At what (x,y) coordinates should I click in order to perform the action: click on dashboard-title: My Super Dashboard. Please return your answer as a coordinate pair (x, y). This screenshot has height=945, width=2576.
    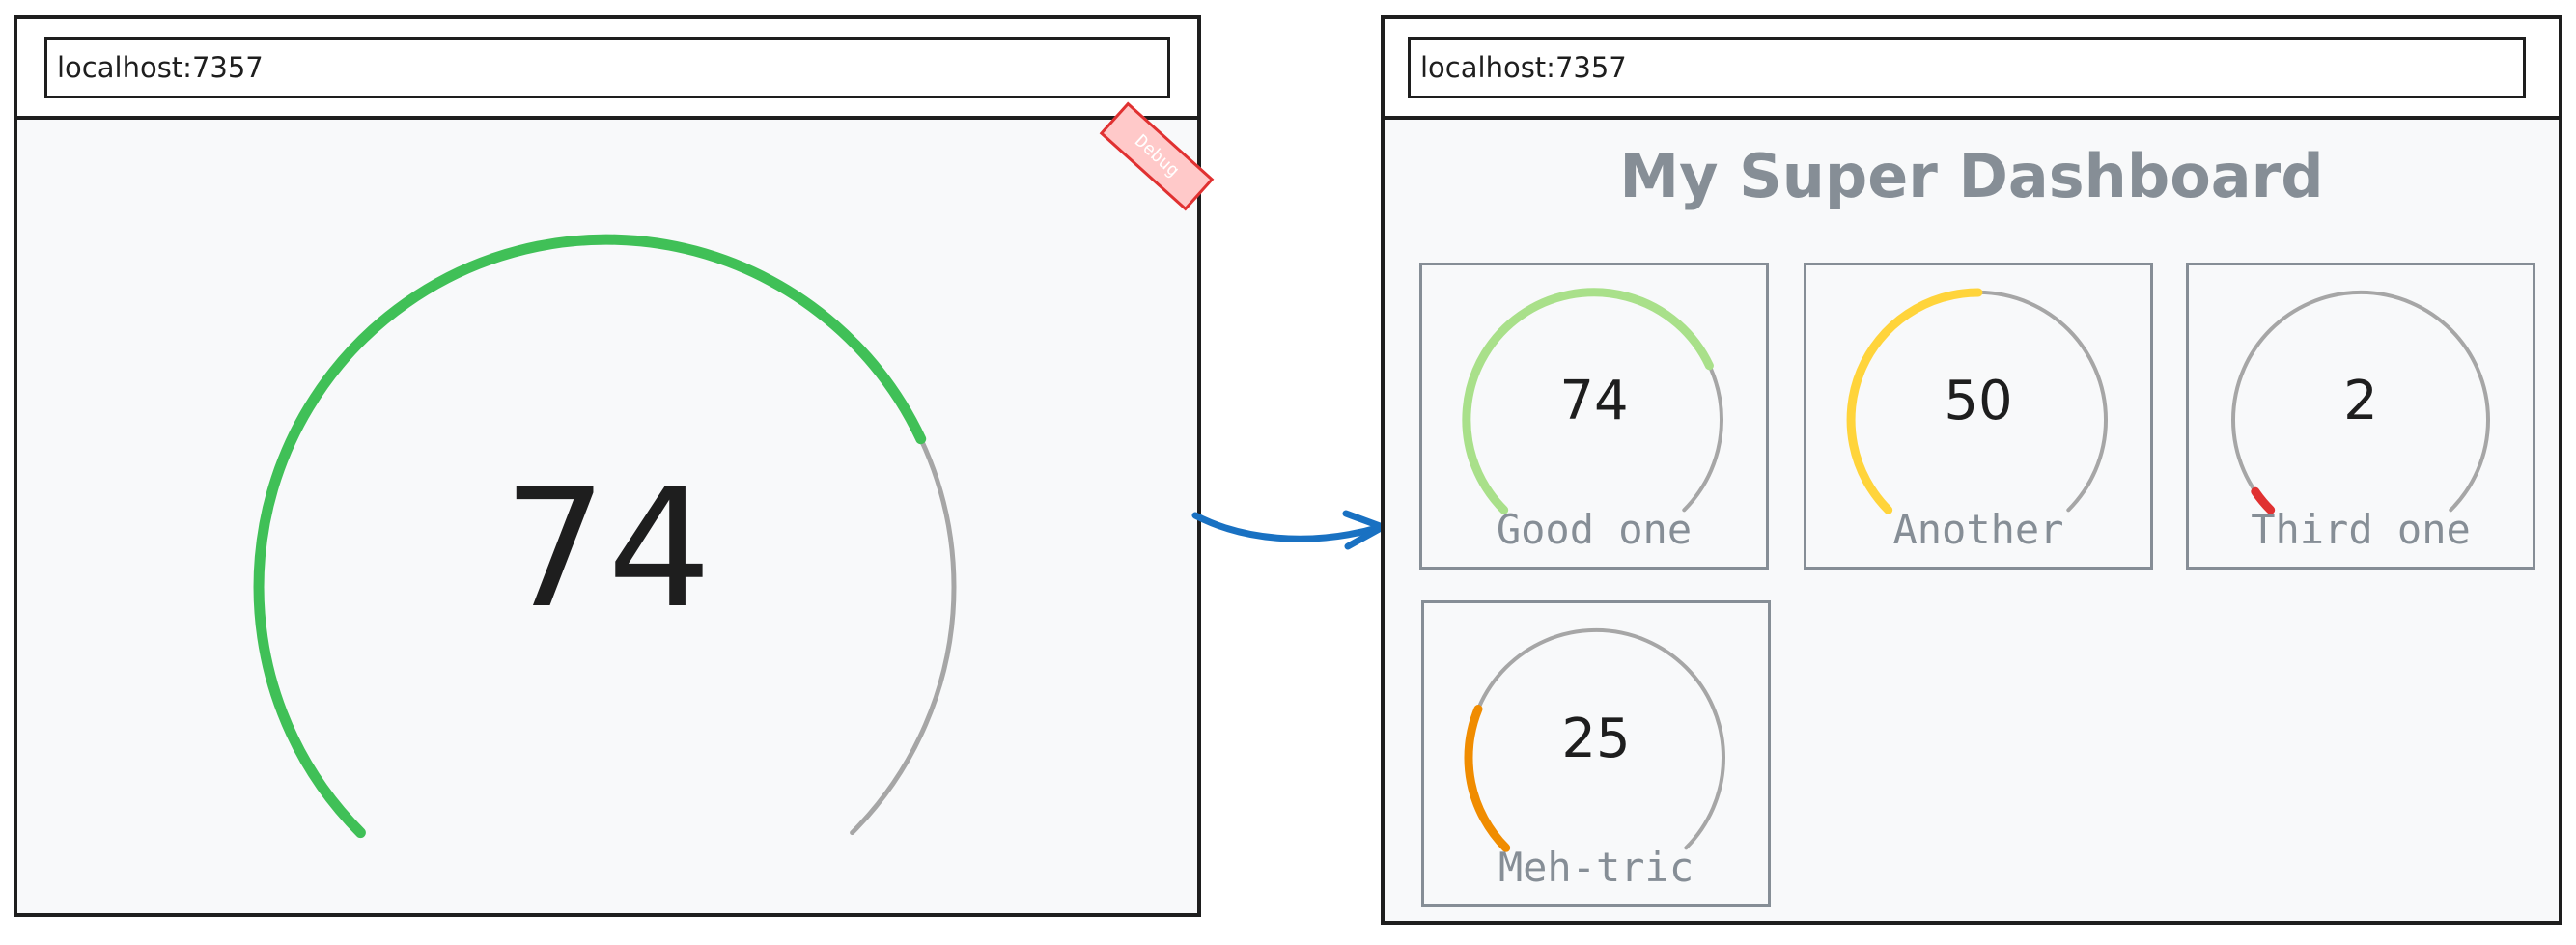
    Looking at the image, I should click on (1972, 176).